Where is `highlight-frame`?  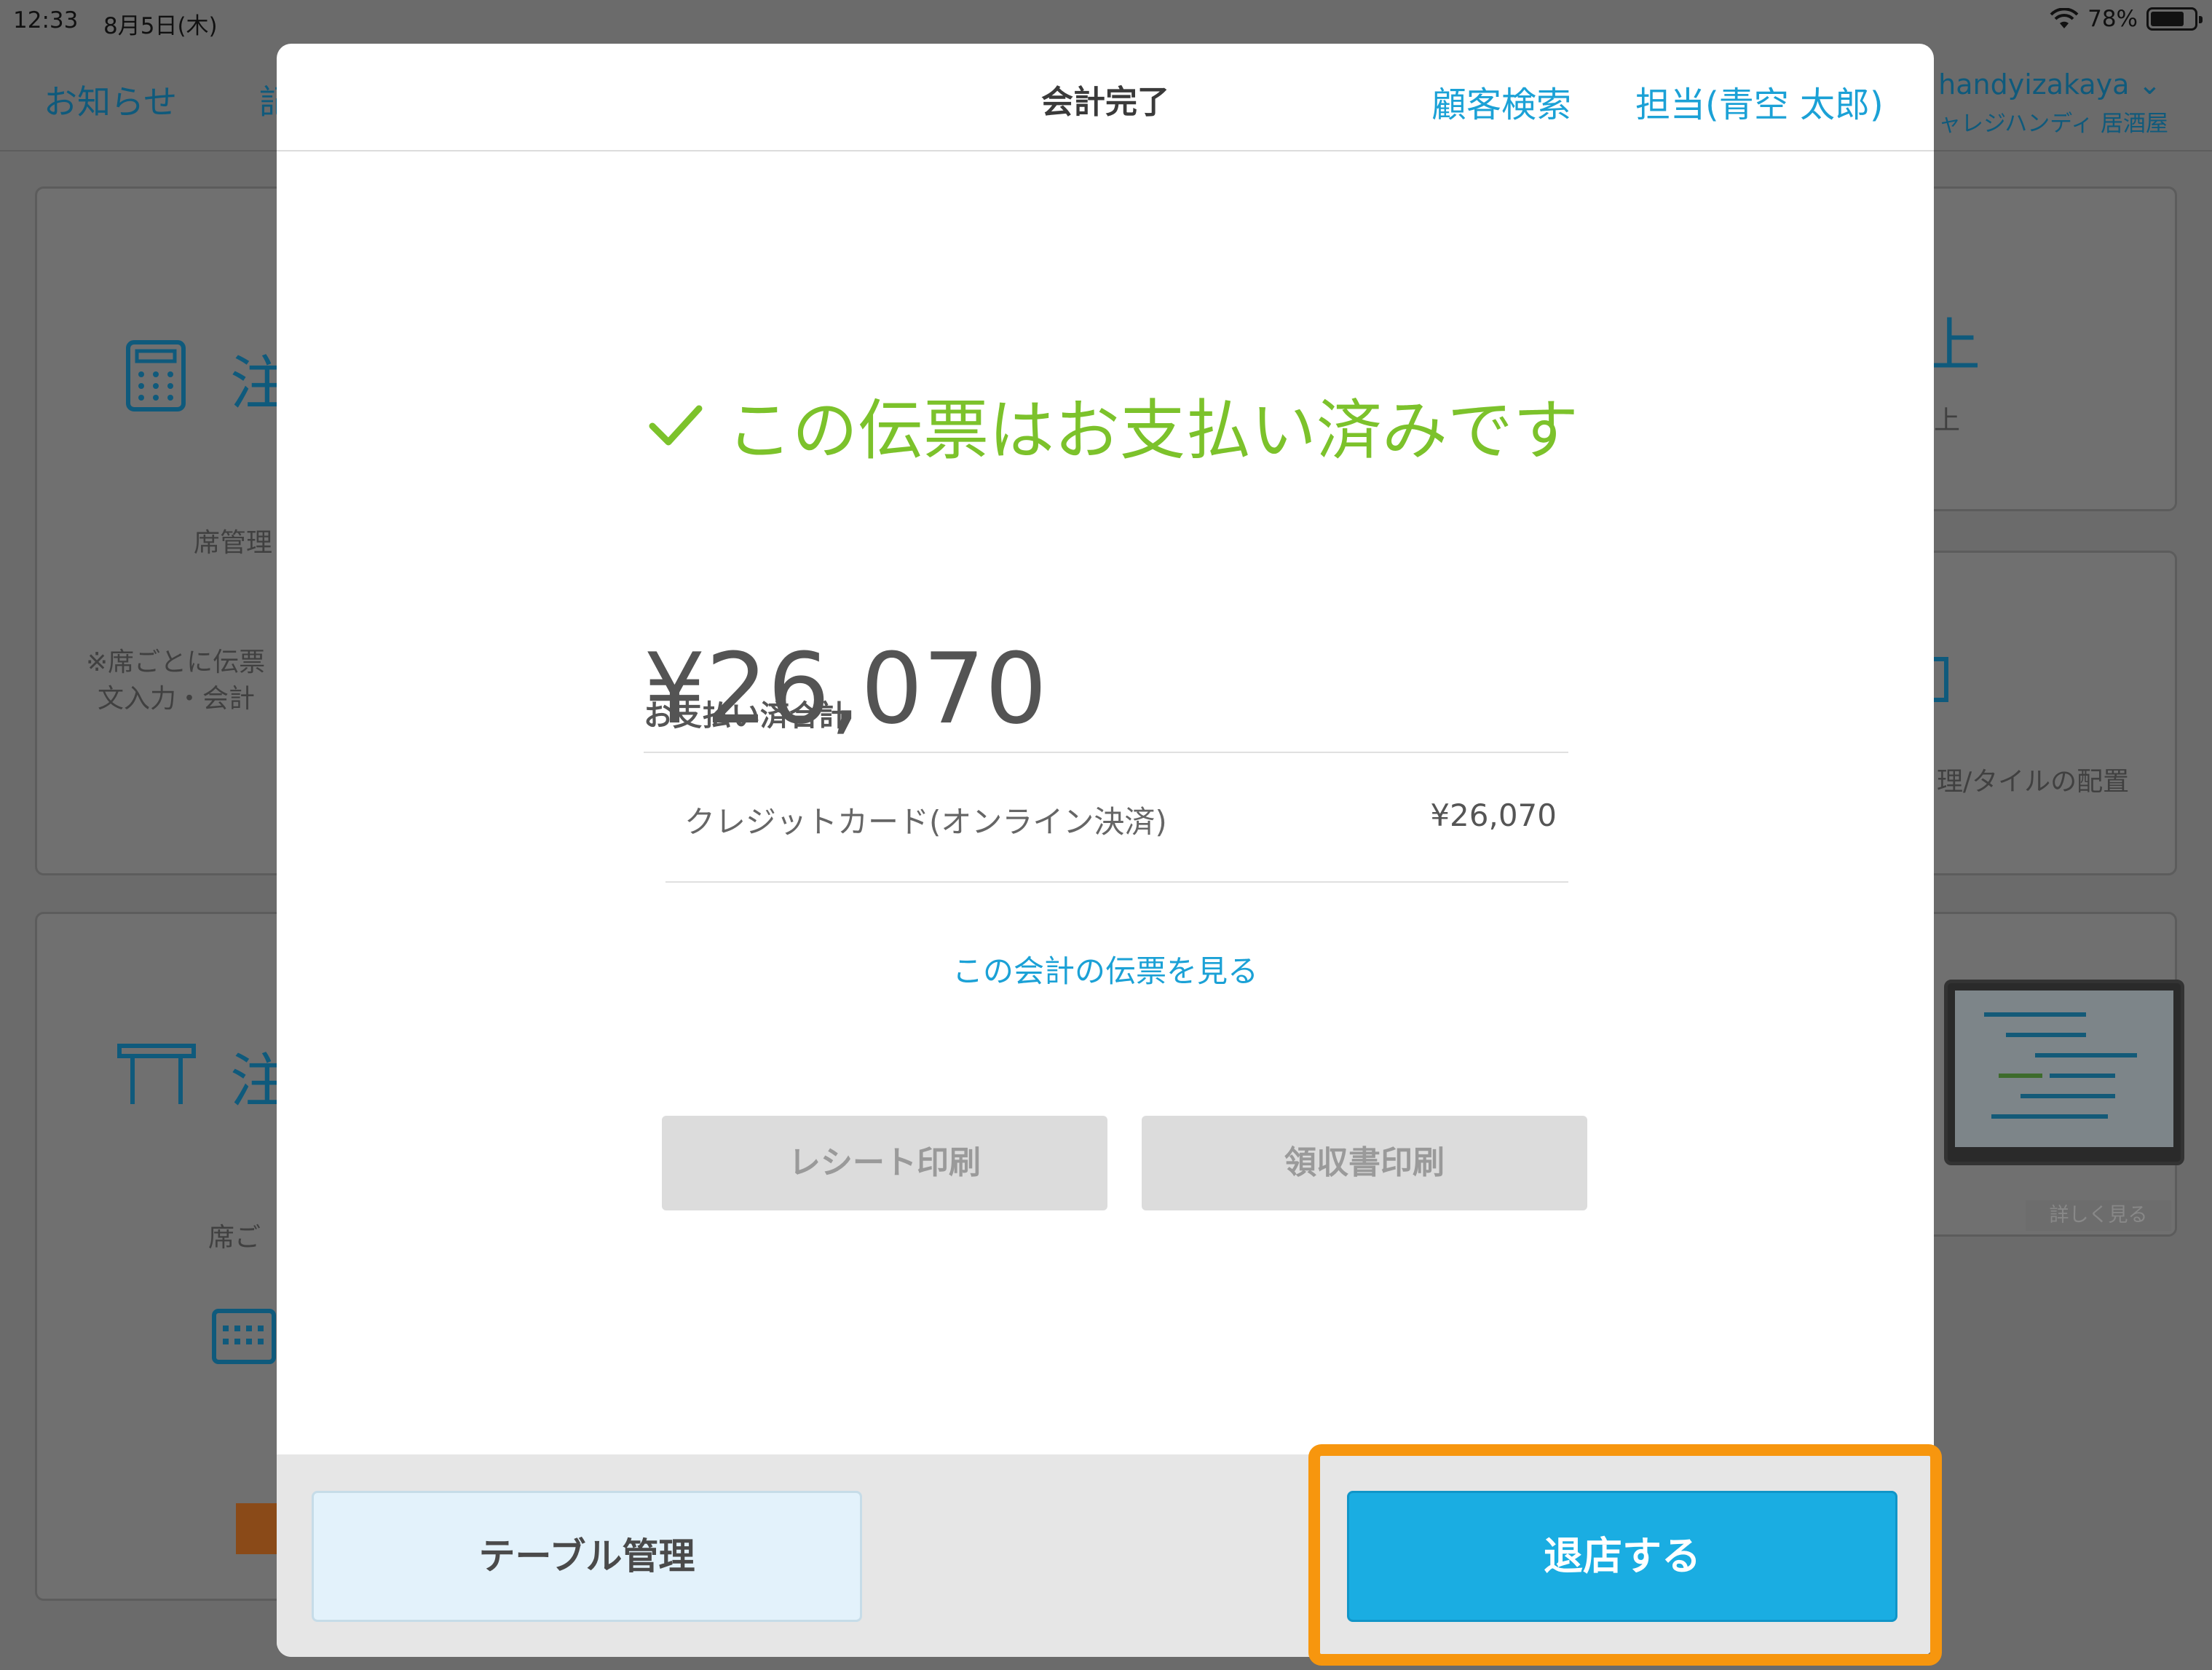
highlight-frame is located at coordinates (1625, 1555).